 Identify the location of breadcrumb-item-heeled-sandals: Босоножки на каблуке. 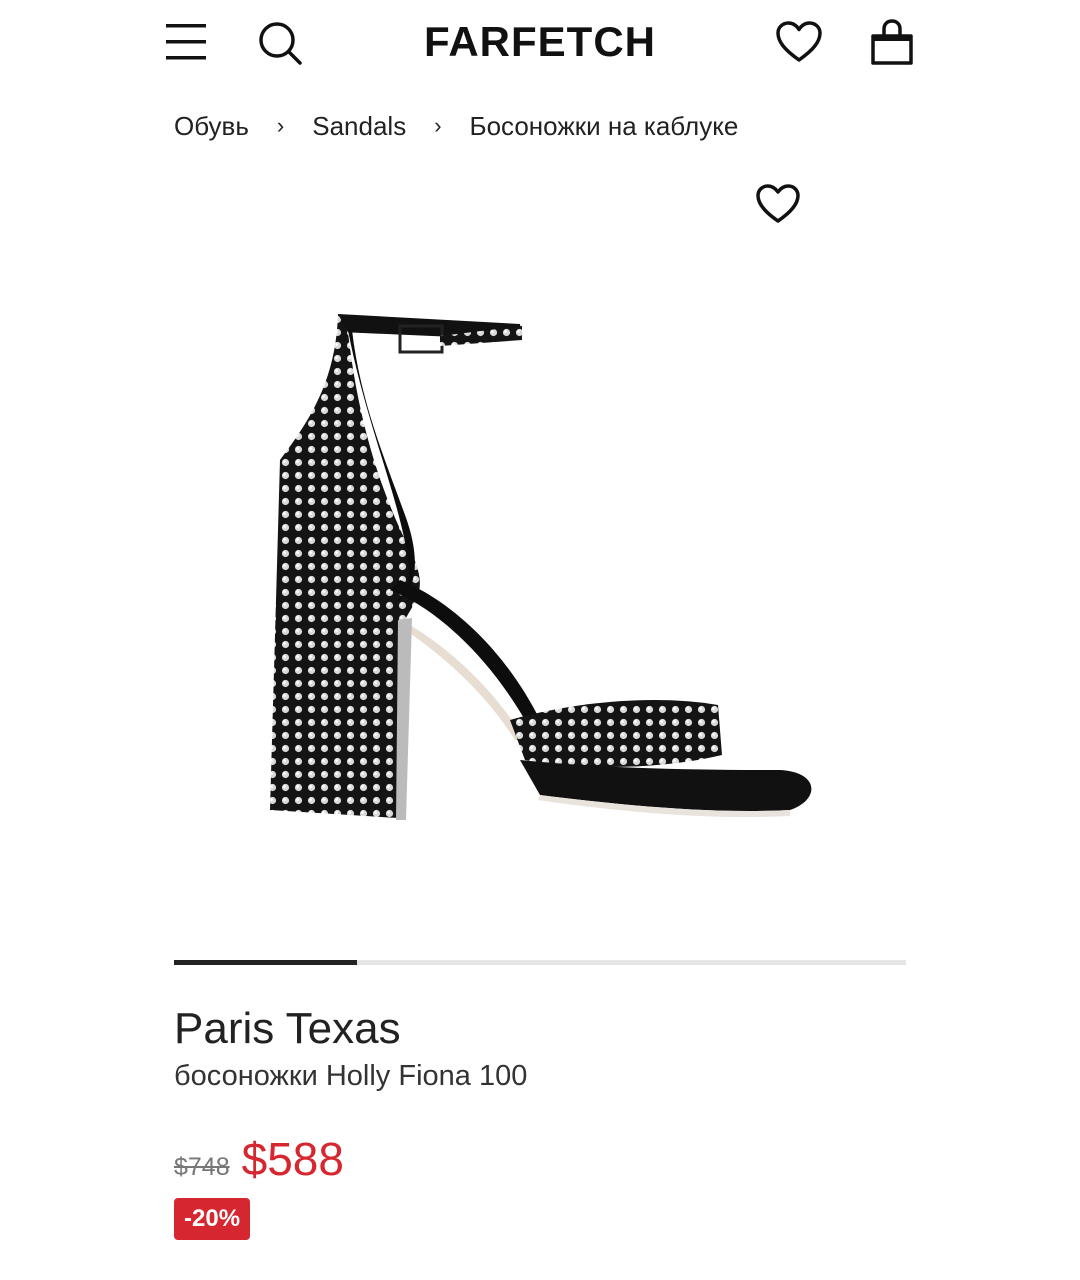
(604, 126).